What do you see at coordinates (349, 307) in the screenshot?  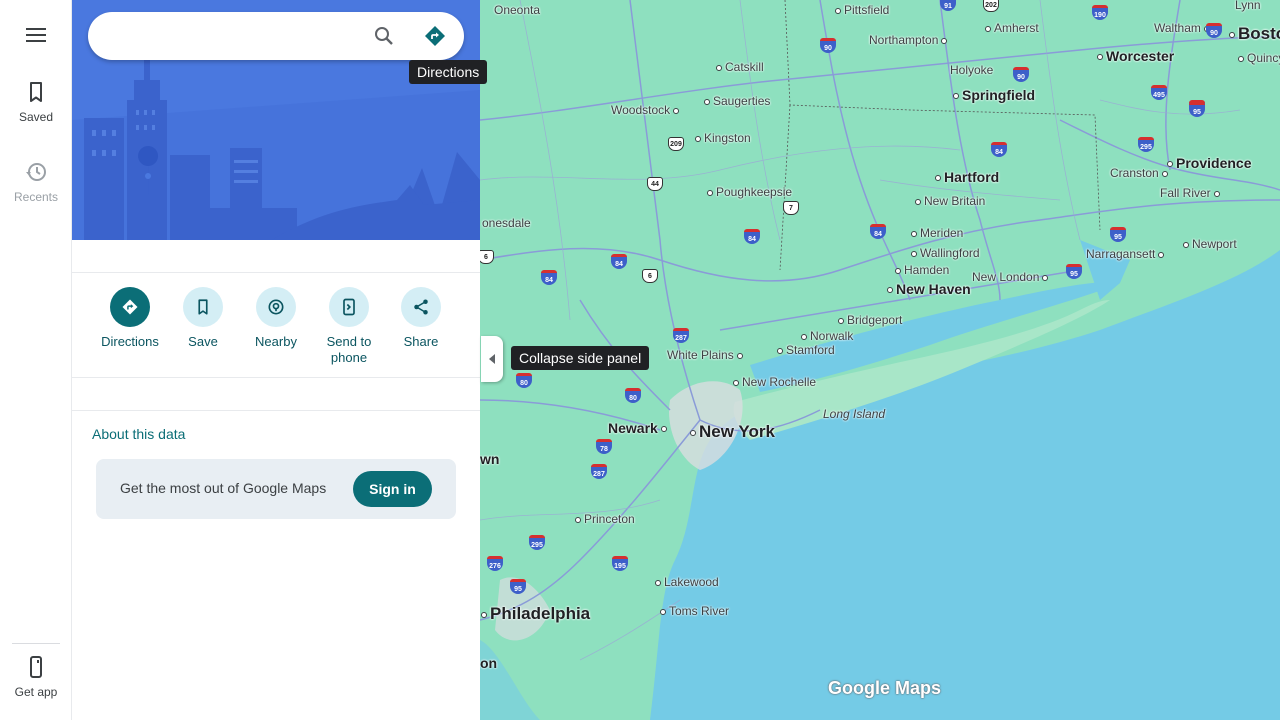 I see `send-to-phone-icon` at bounding box center [349, 307].